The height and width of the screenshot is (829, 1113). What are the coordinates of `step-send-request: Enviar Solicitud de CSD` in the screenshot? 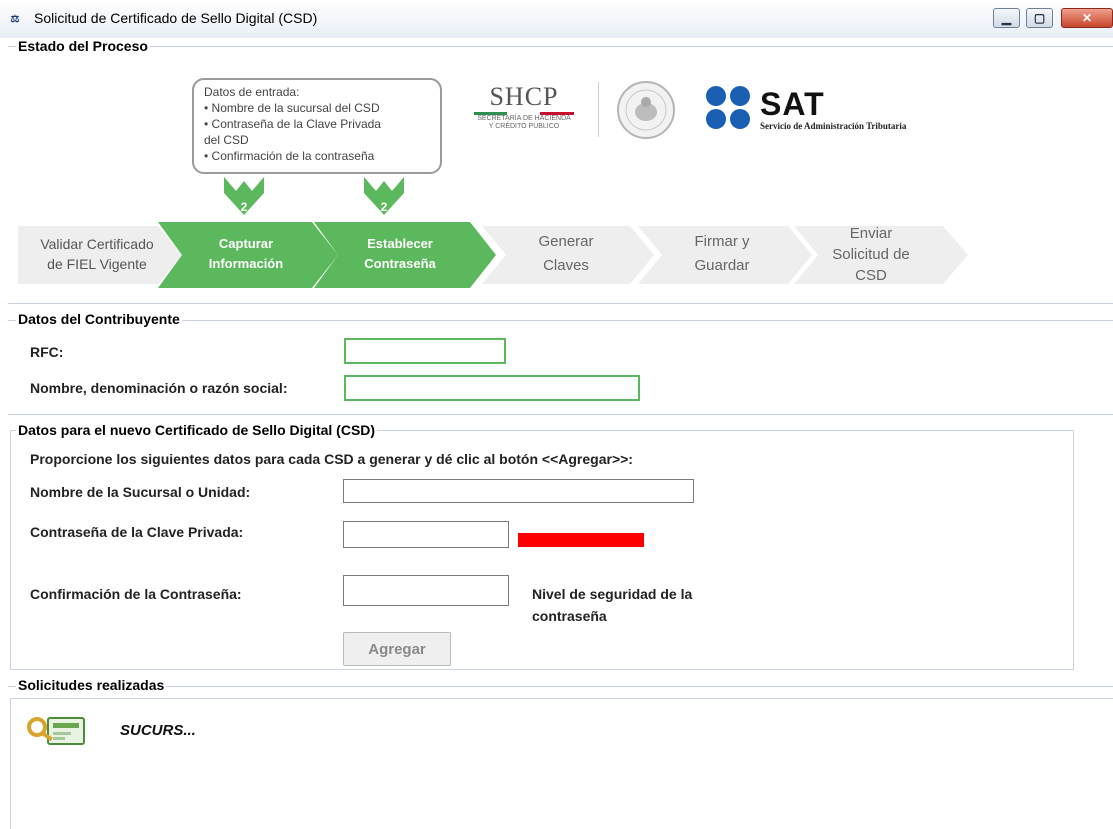 It's located at (871, 254).